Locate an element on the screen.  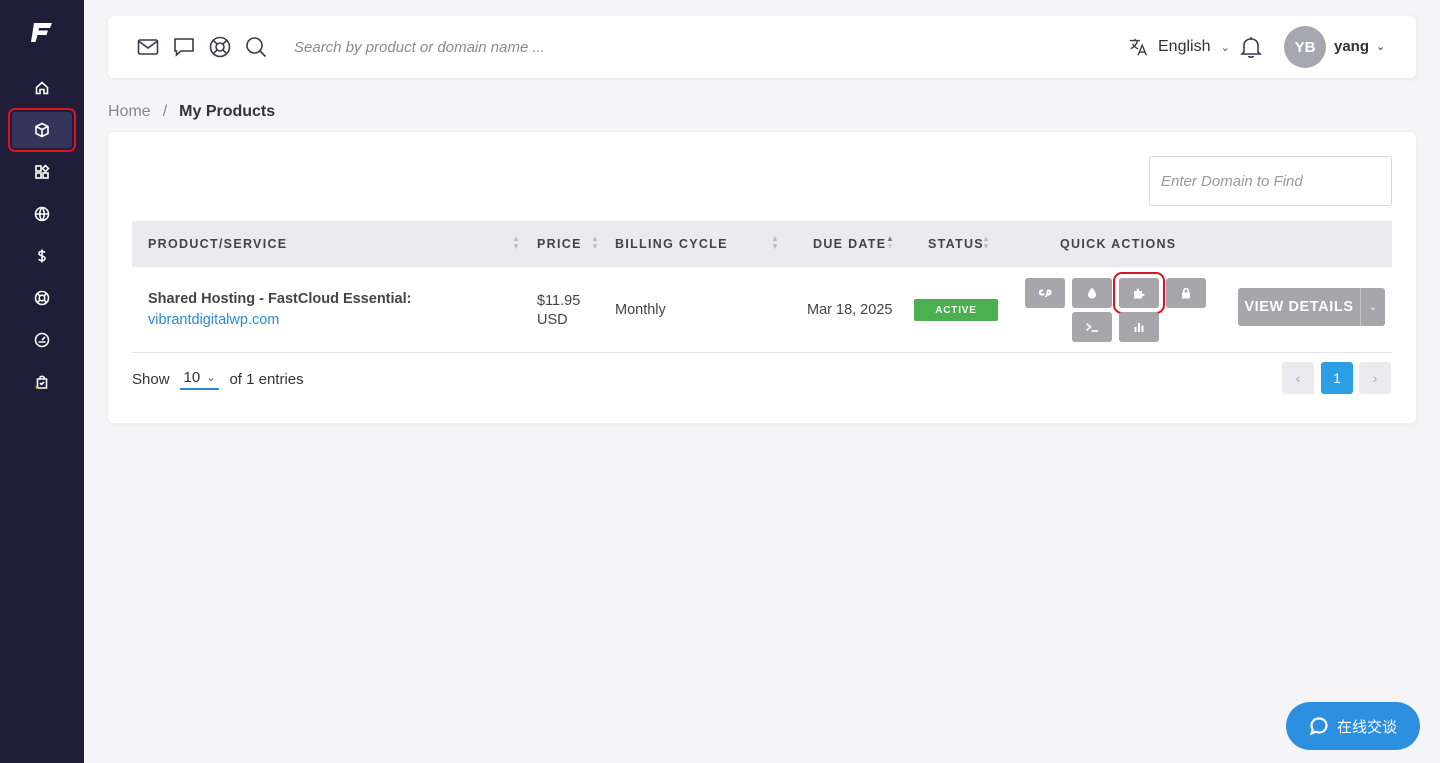
product-name: Shared Hosting - FastCloud Essential: is located at coordinates (279, 299).